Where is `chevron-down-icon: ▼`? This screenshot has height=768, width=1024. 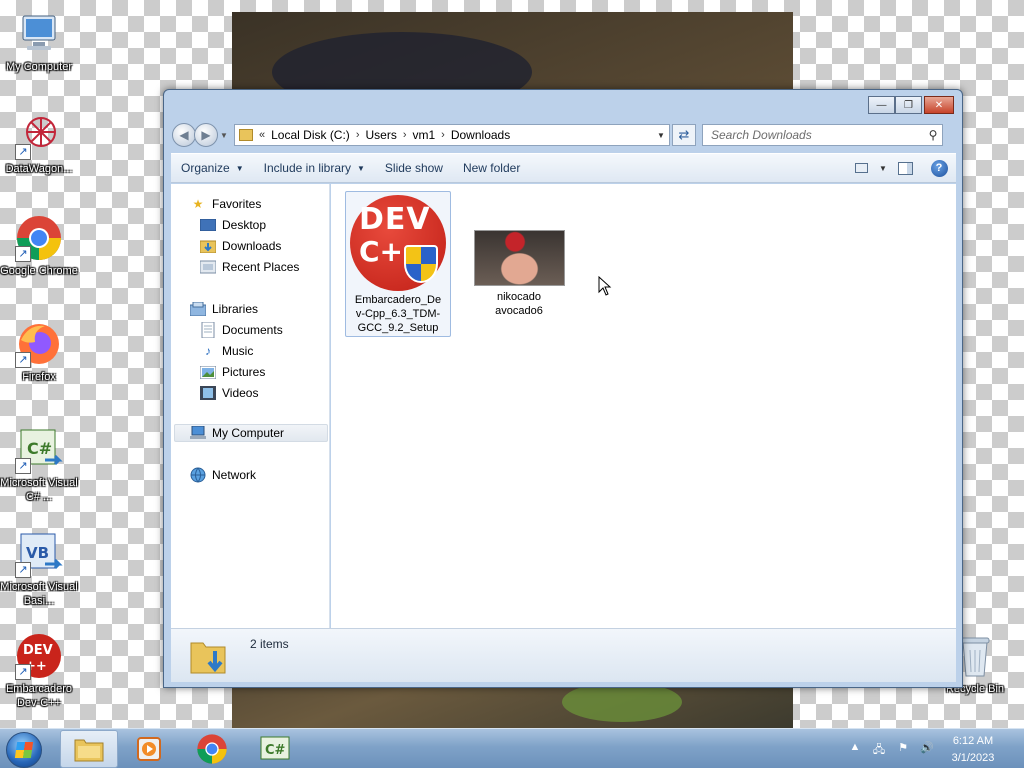 chevron-down-icon: ▼ is located at coordinates (224, 135).